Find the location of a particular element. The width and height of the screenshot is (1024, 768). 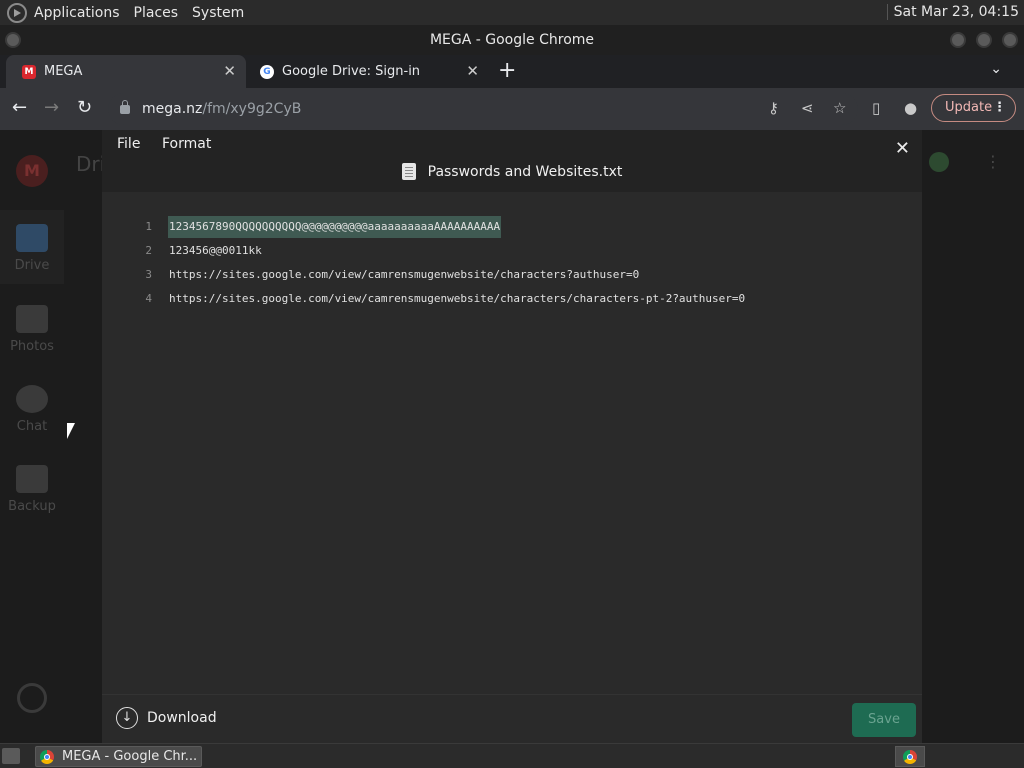

sidebar-item-drive: Drive is located at coordinates (32, 247).